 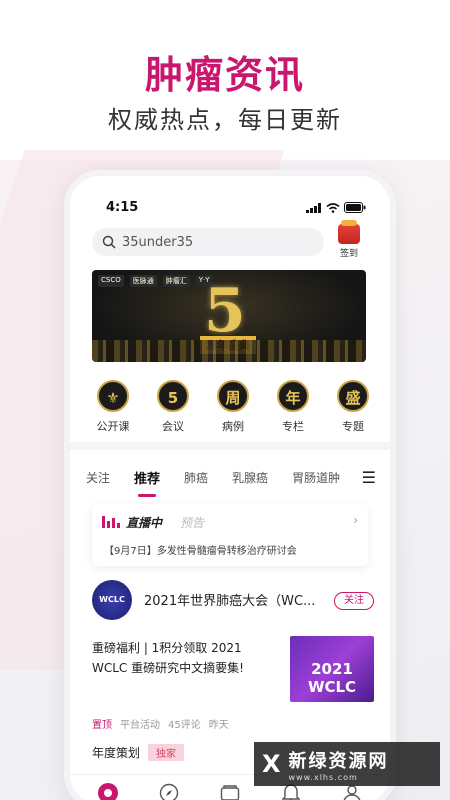 I want to click on promo-banner: CSCO 医脉通 肿瘤汇 Y·Y 5 周年盛典, so click(x=229, y=316).